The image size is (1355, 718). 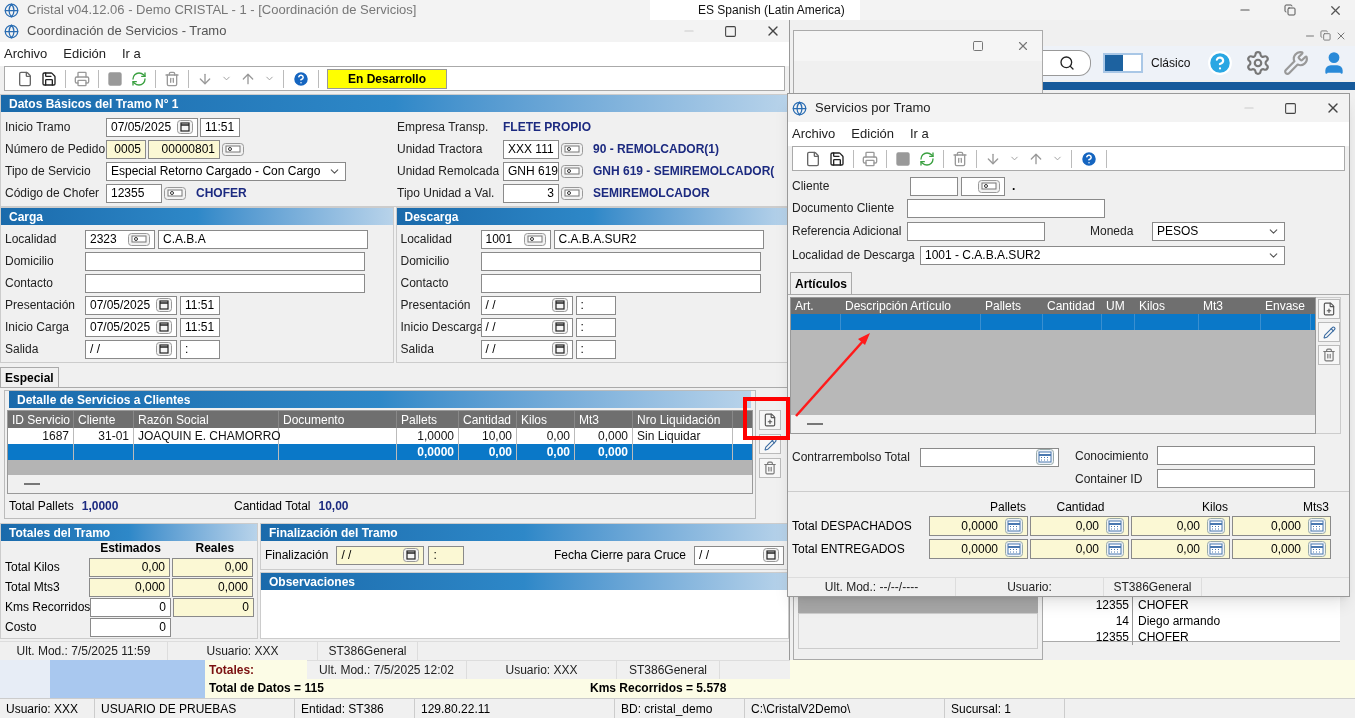 I want to click on tab: Artículos, so click(x=821, y=283).